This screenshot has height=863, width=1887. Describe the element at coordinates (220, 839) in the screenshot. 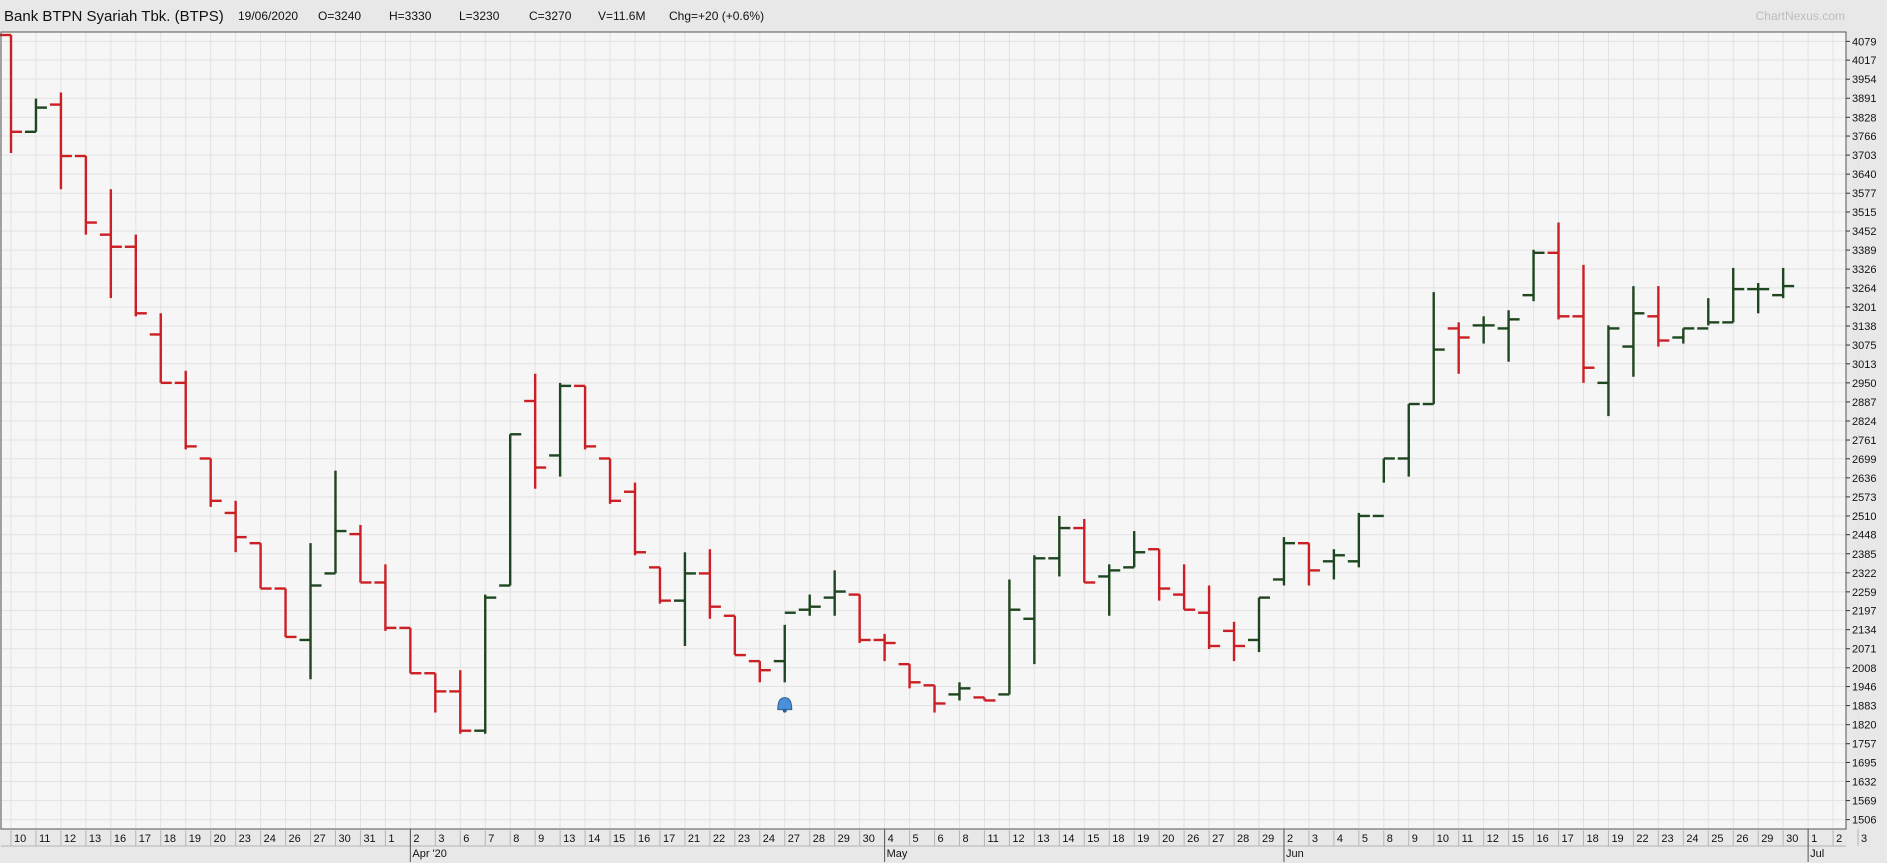

I see `x-tick-label: 20` at that location.